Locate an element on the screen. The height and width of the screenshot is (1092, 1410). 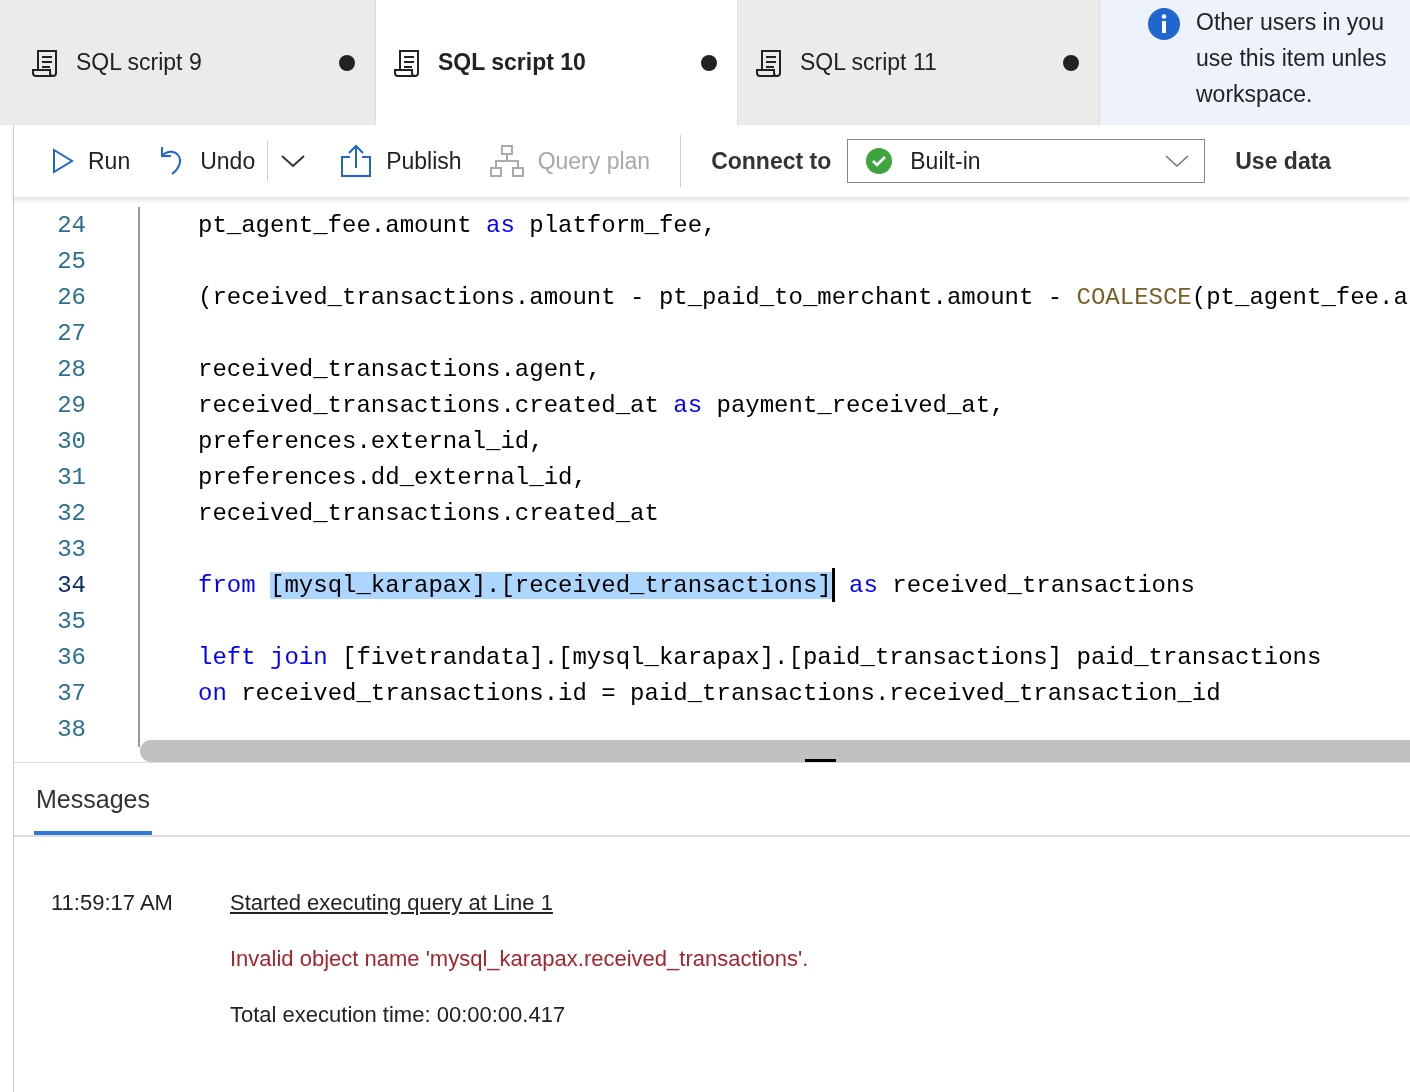
line-number: 37 is located at coordinates (71, 693).